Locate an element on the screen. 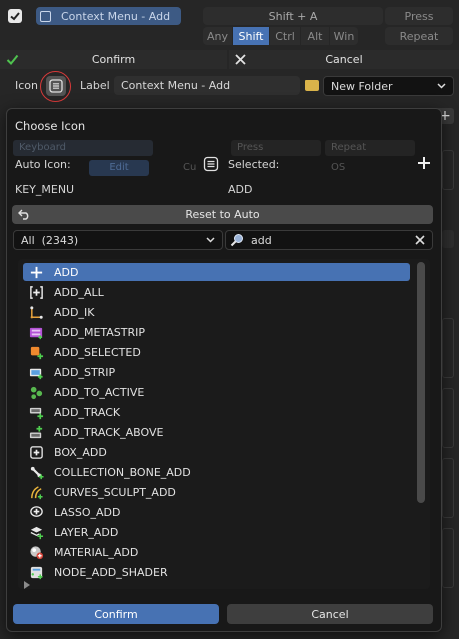 Image resolution: width=459 pixels, height=639 pixels. metastrip-icon is located at coordinates (36, 332).